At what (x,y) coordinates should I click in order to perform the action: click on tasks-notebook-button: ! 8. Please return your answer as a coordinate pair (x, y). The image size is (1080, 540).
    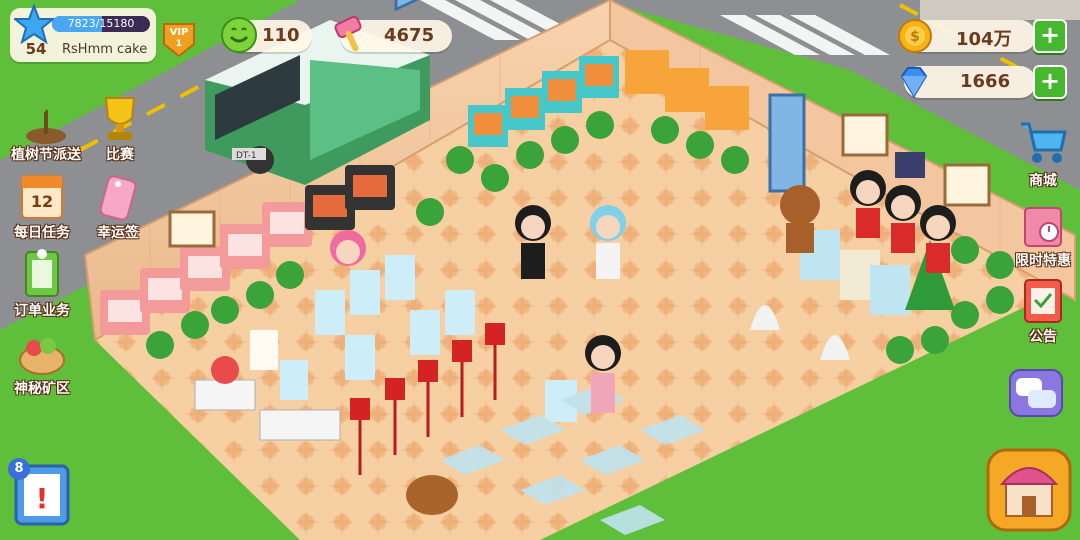
    Looking at the image, I should click on (43, 493).